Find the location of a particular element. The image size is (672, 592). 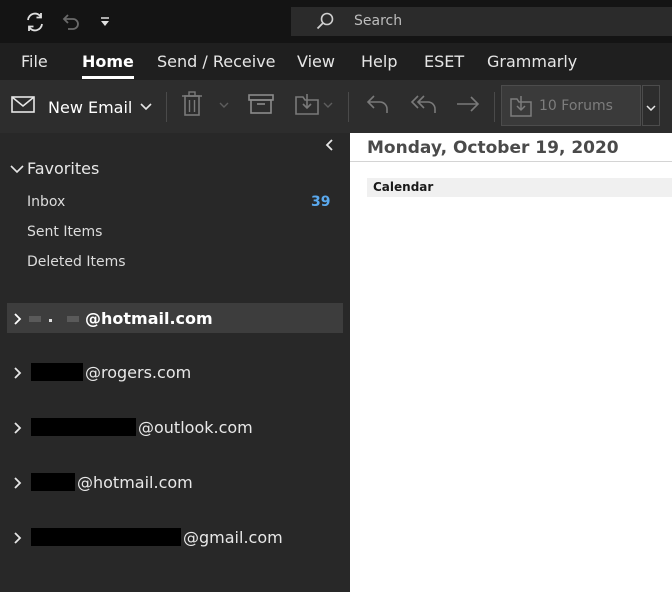

delete-button is located at coordinates (192, 106).